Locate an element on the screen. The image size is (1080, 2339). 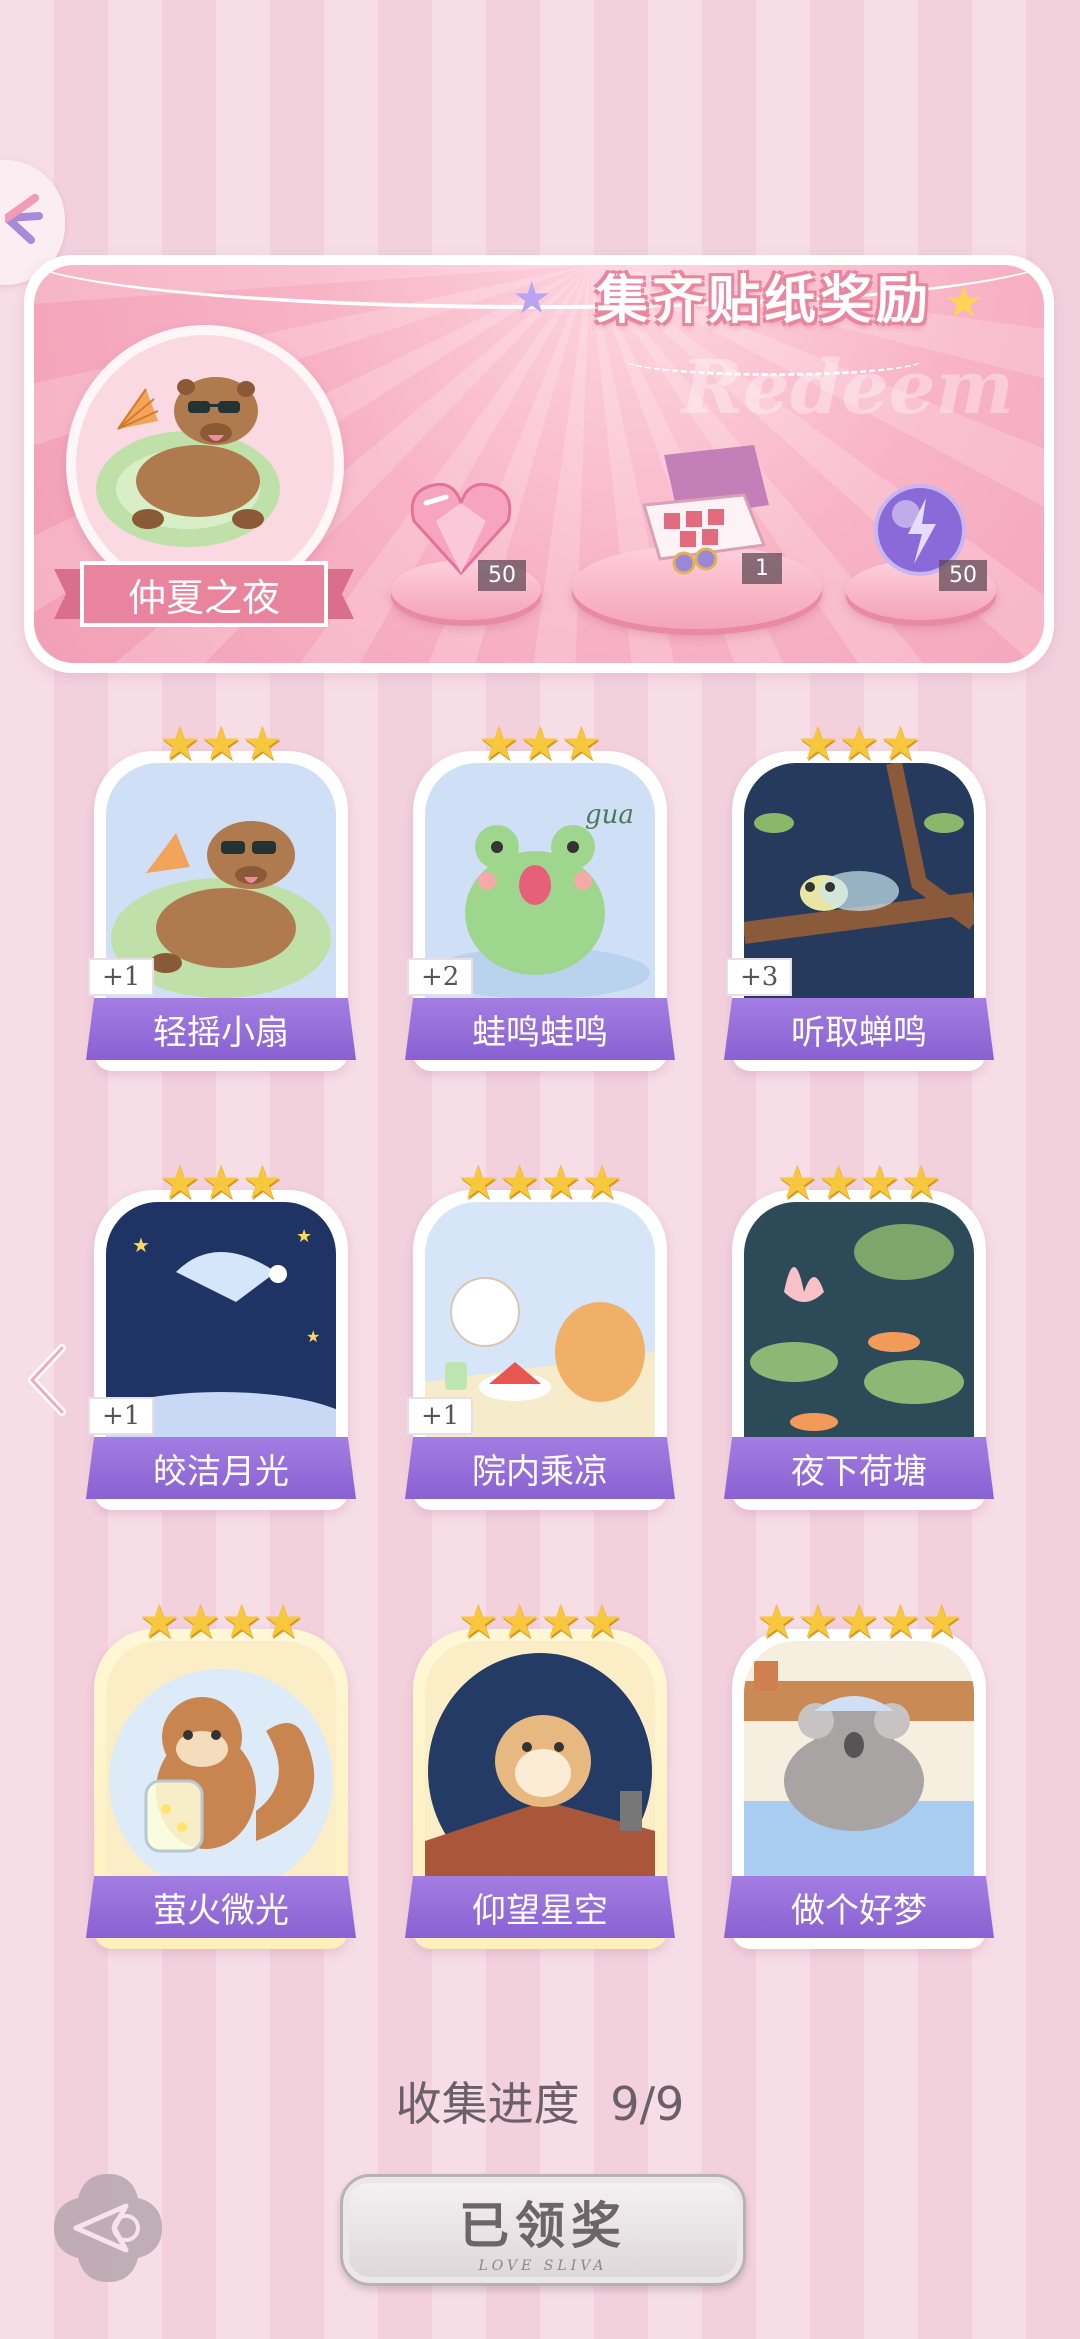
collection-progress: 收集进度 9/9 is located at coordinates (540, 2101).